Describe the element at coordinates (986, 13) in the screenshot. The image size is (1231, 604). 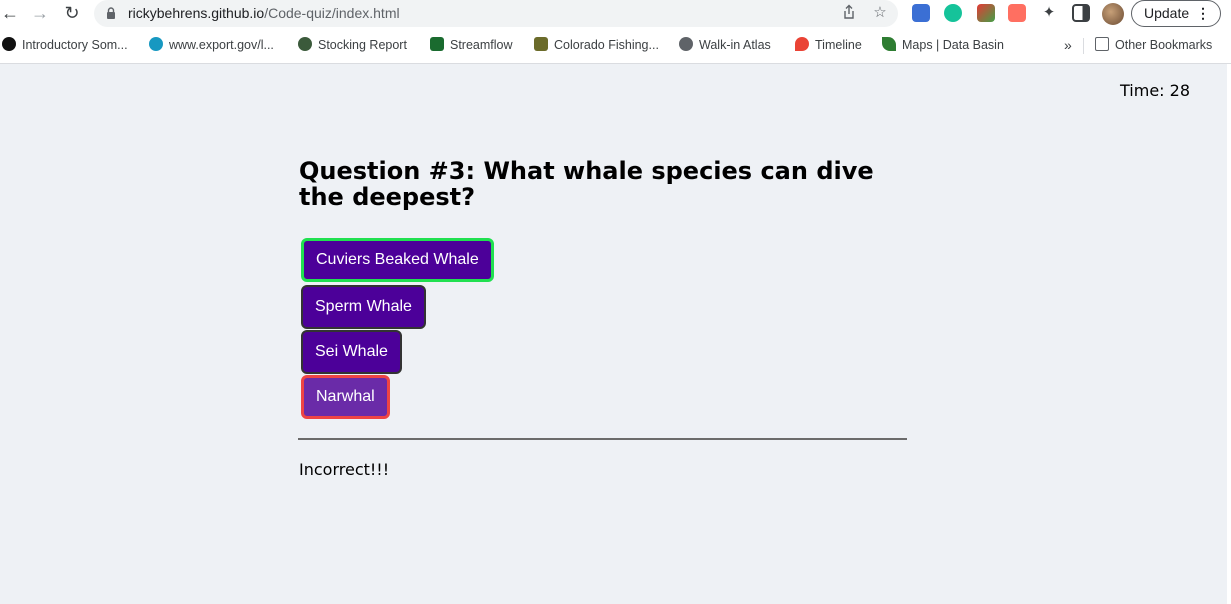
I see `extension-colorful-icon` at that location.